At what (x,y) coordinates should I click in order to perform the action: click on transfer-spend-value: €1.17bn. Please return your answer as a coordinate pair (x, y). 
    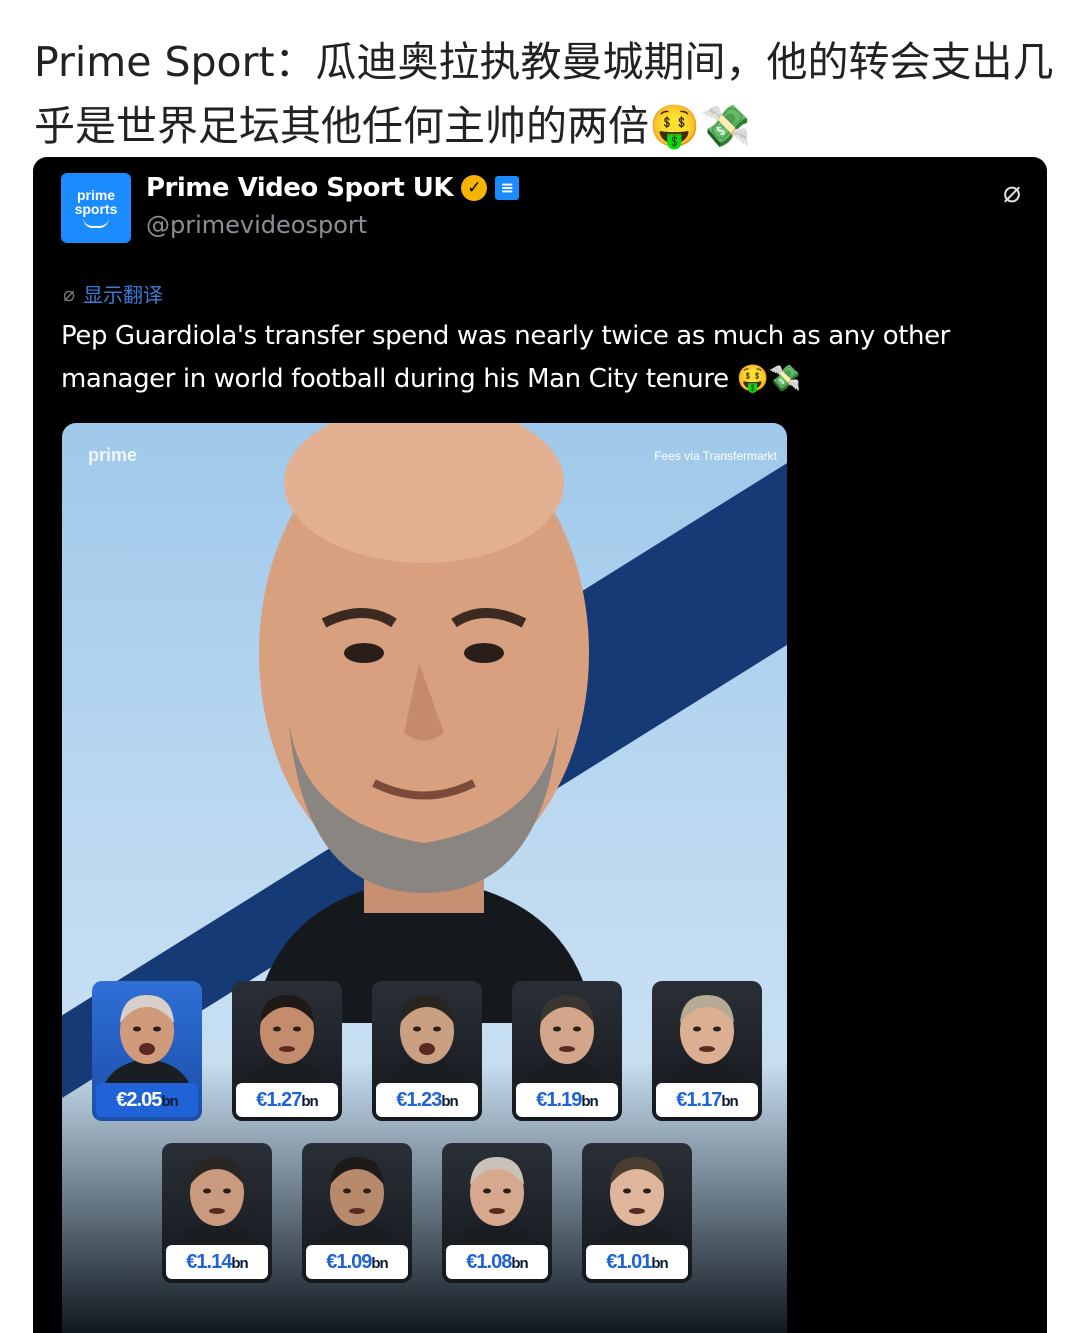
    Looking at the image, I should click on (707, 1100).